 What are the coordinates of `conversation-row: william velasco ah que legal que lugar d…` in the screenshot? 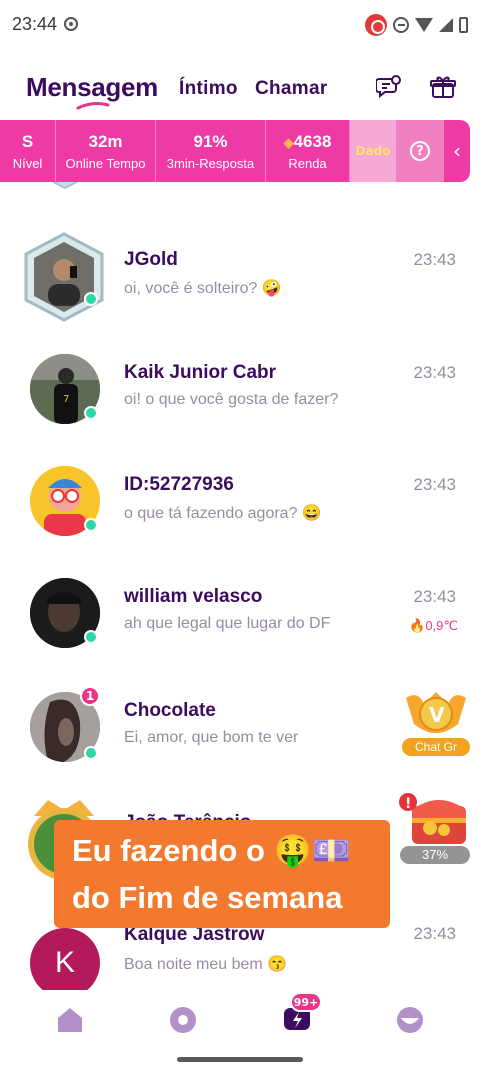 It's located at (240, 614).